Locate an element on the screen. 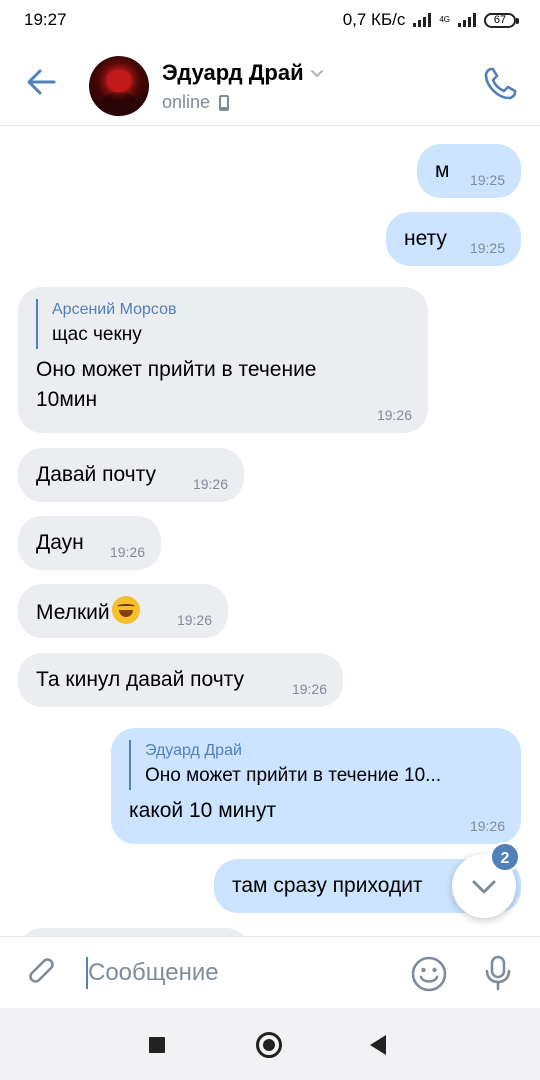 Image resolution: width=540 pixels, height=1080 pixels. rolling-laughing-emoji-icon is located at coordinates (125, 610).